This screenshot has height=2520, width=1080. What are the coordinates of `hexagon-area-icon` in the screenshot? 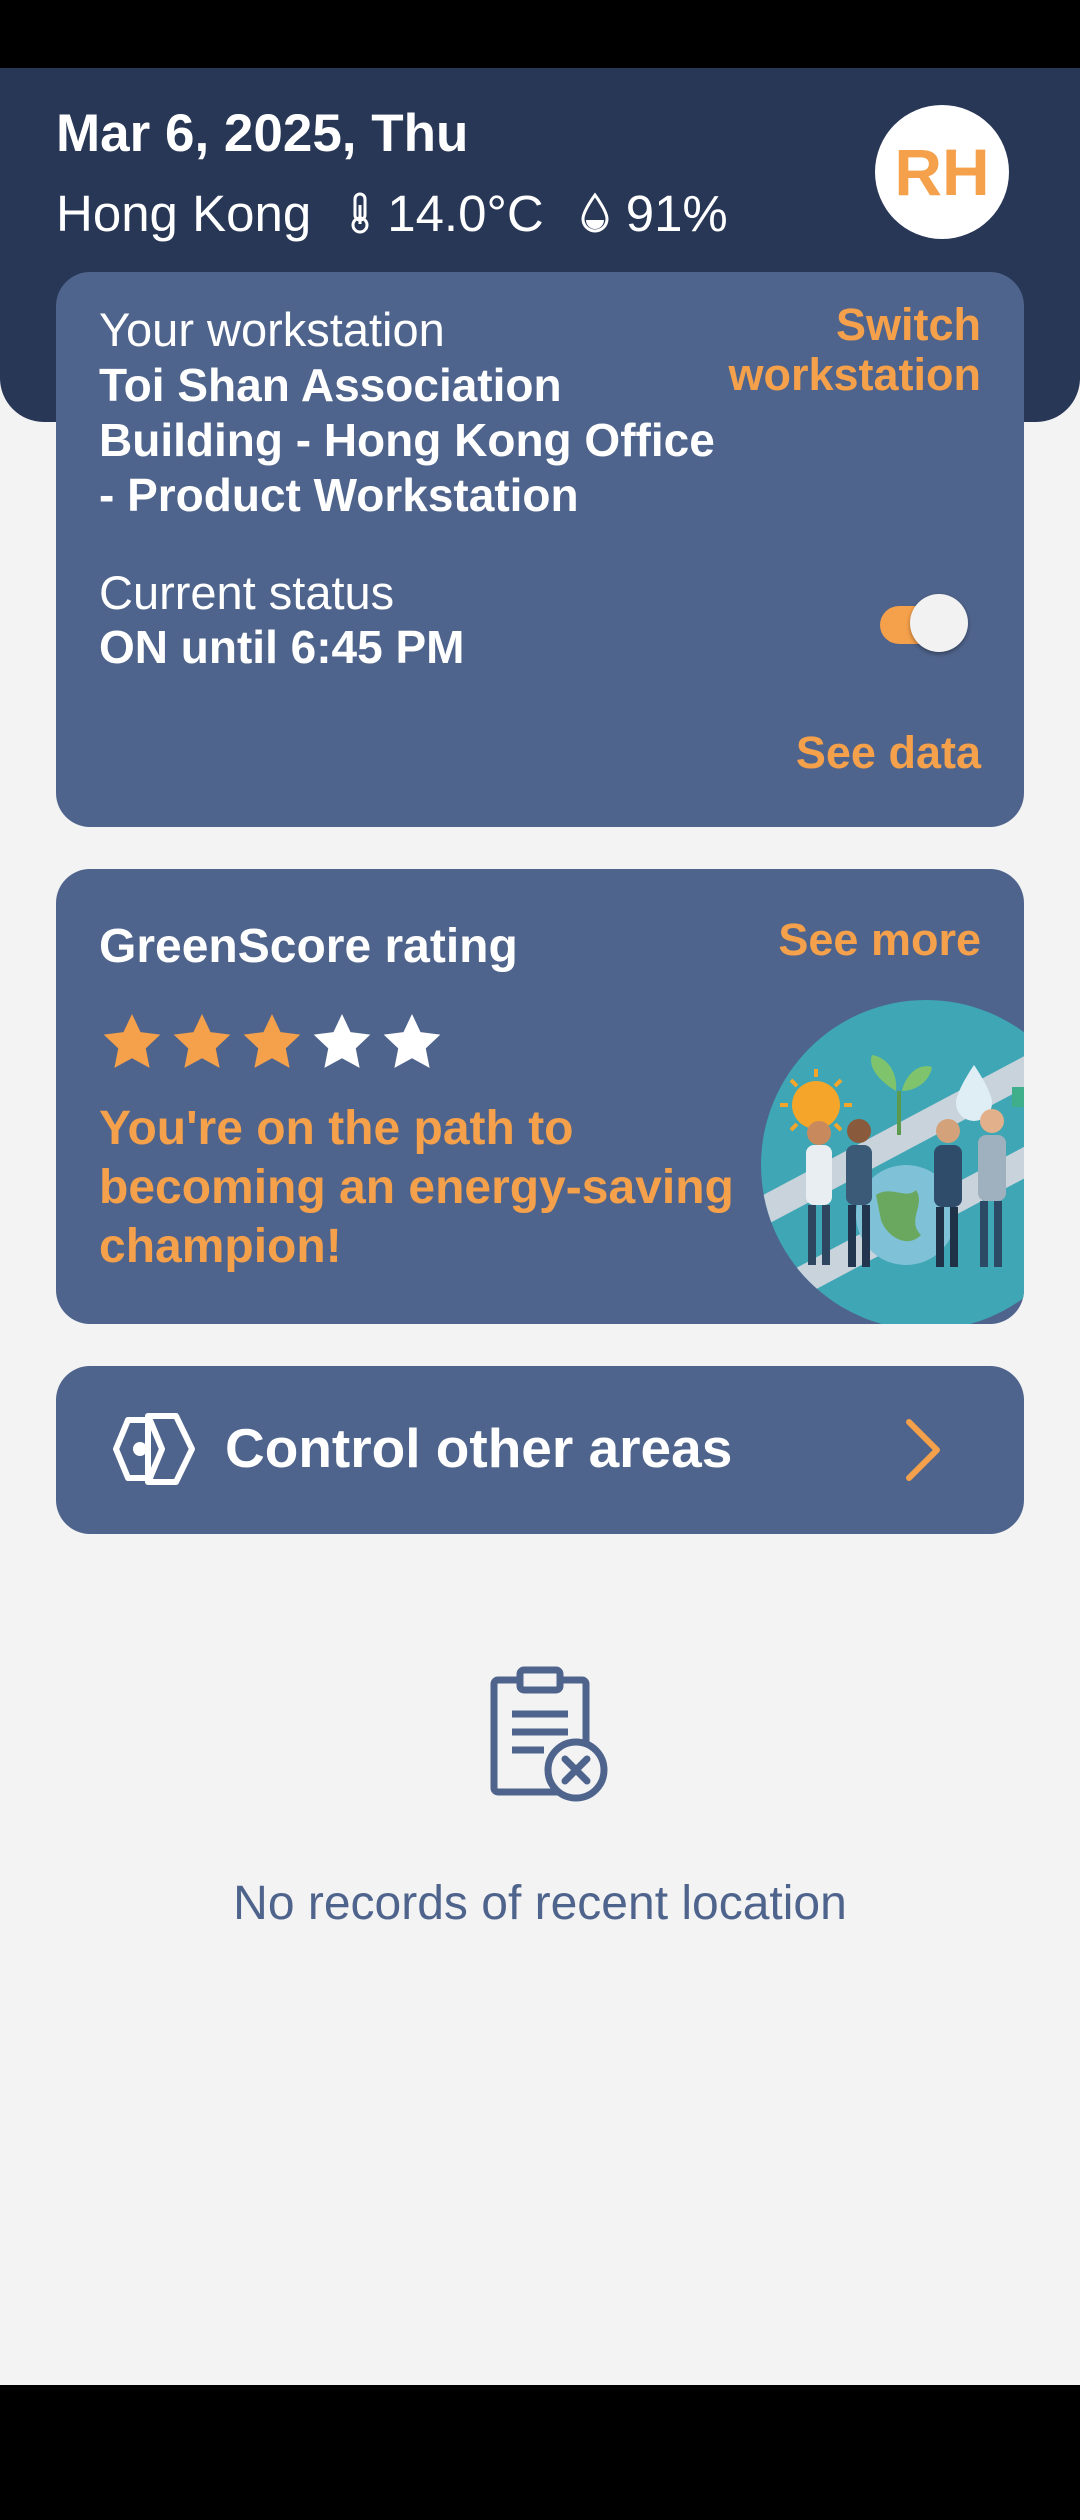 It's located at (154, 1449).